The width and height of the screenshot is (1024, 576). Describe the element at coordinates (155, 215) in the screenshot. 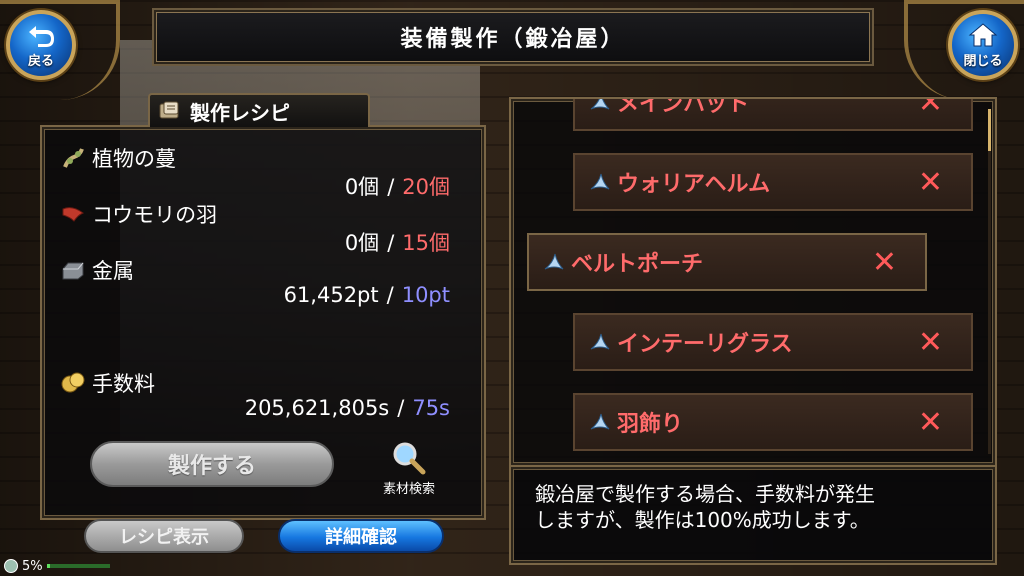

I see `material-name: コウモリの羽` at that location.